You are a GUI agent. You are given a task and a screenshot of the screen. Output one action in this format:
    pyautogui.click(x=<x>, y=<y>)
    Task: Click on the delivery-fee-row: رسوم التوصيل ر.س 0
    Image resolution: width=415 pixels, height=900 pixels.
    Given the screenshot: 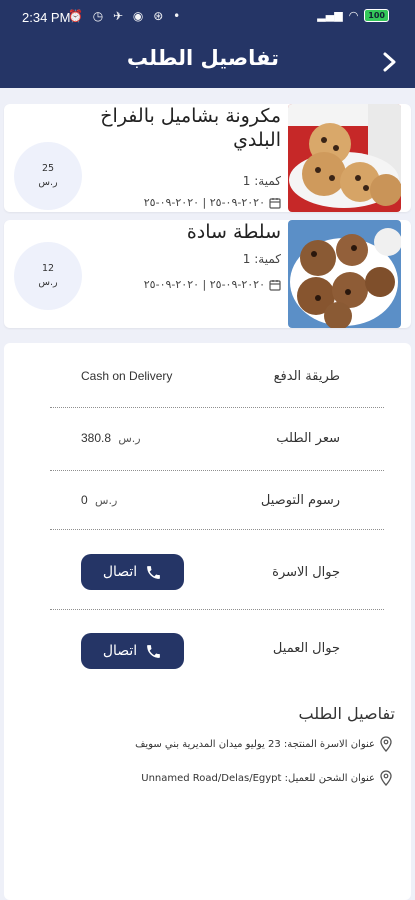 What is the action you would take?
    pyautogui.click(x=216, y=519)
    